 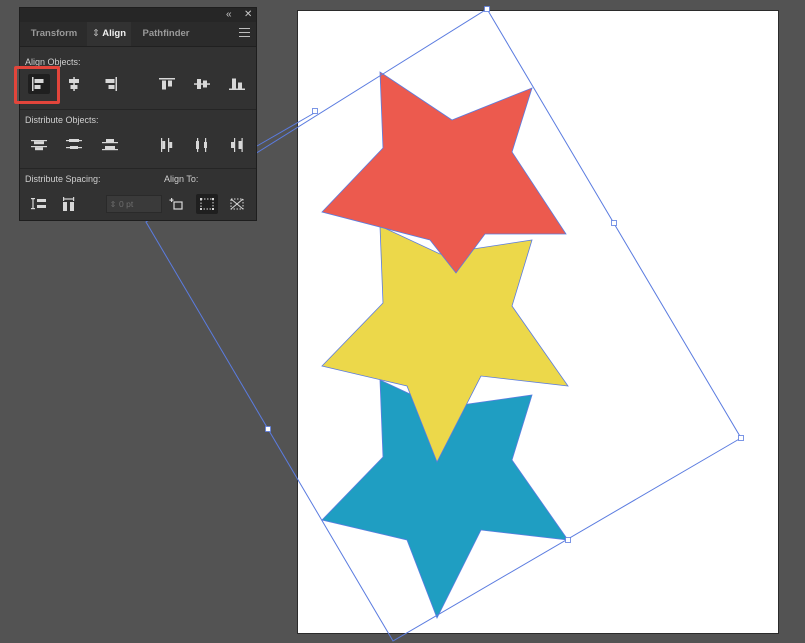 I want to click on distribute-vertical-space-icon, so click(x=38, y=204).